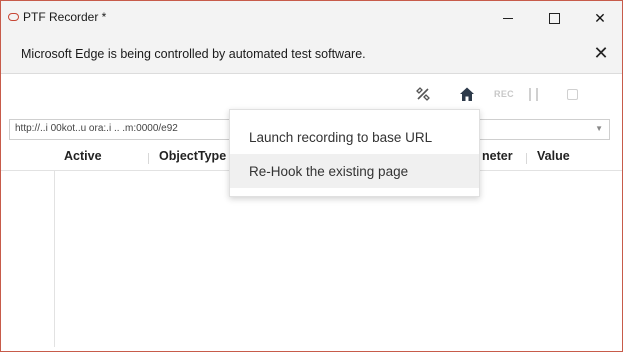  Describe the element at coordinates (599, 128) in the screenshot. I see `chevron-down-icon: ▼` at that location.